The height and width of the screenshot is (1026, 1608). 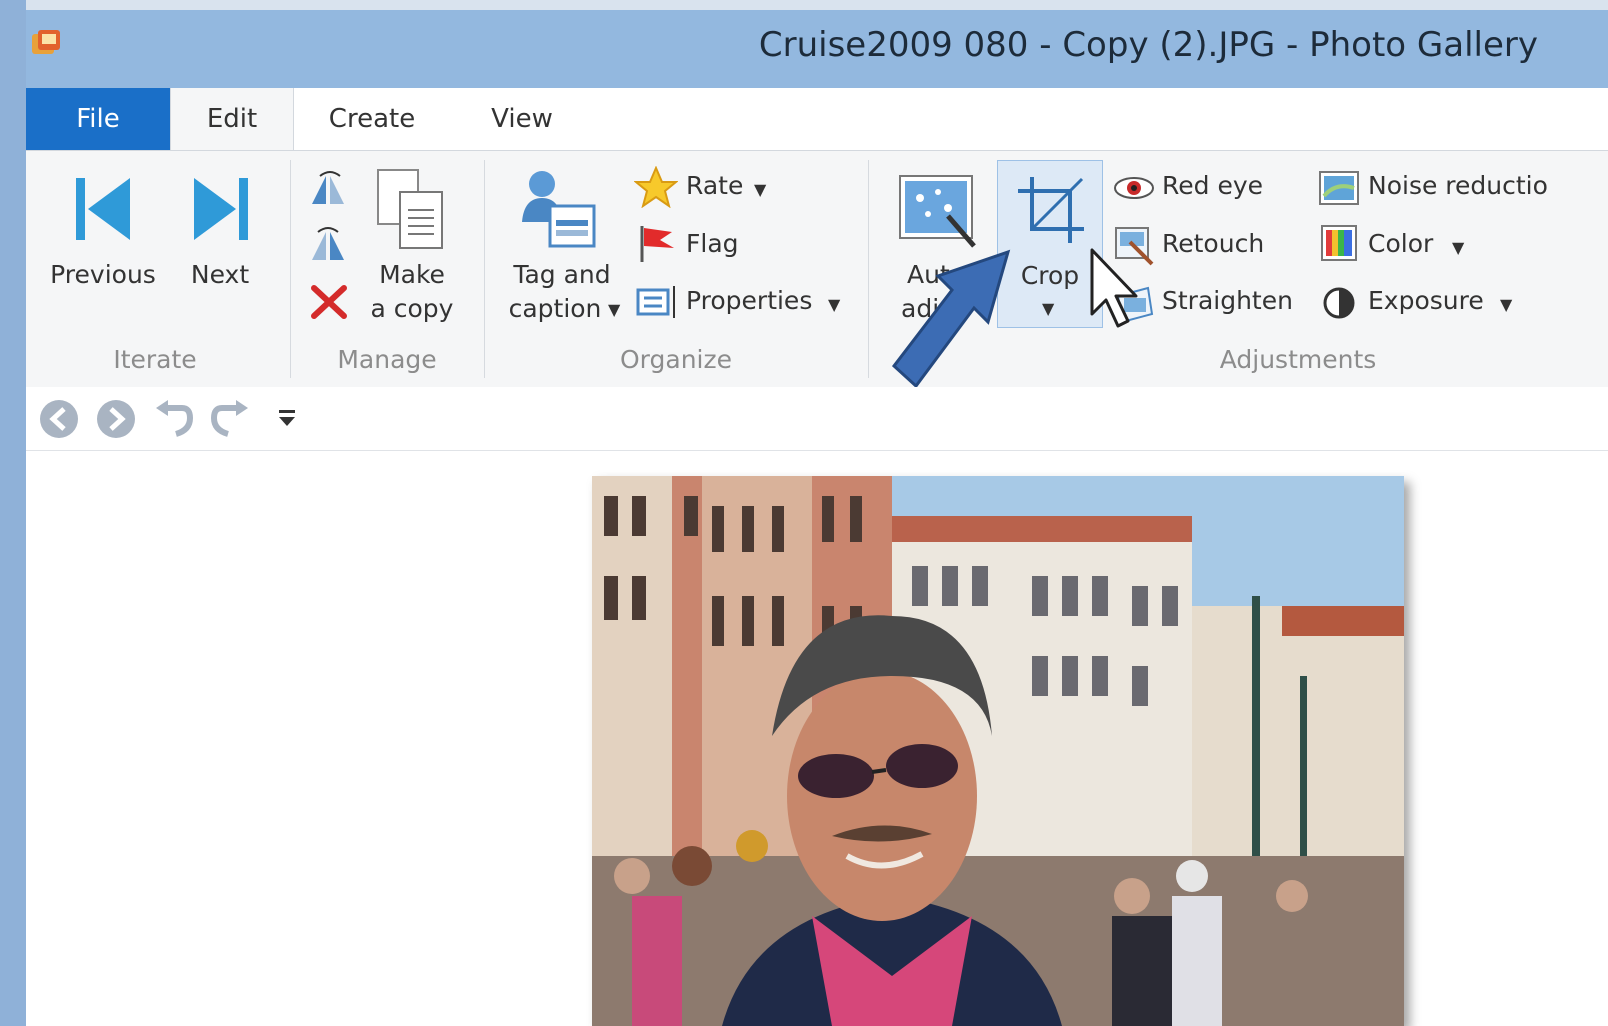 I want to click on group-label-manage: Manage, so click(x=387, y=359).